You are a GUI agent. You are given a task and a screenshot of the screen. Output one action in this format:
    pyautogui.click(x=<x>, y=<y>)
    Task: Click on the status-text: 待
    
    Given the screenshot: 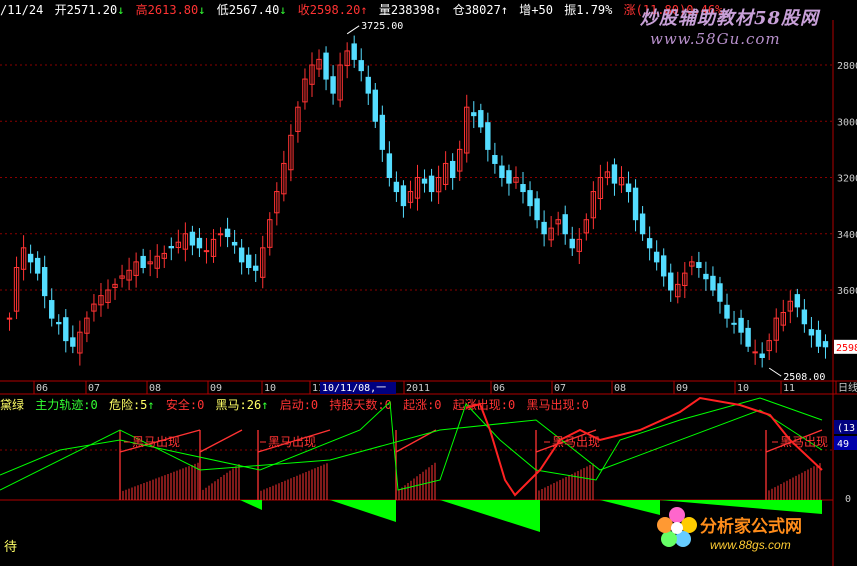 What is the action you would take?
    pyautogui.click(x=11, y=547)
    